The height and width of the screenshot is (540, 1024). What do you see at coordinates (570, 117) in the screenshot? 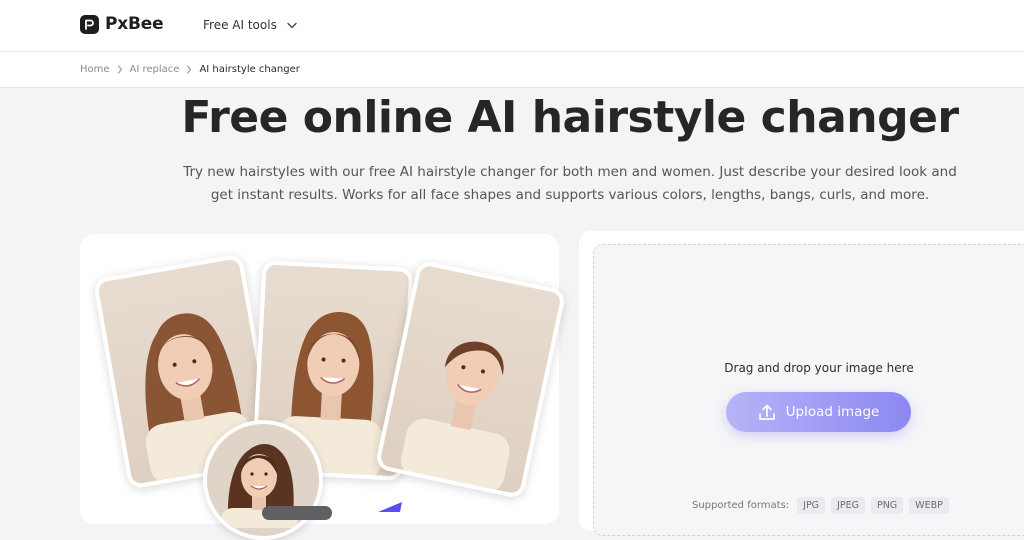
I see `page-title: Free online AI hairstyle changer` at bounding box center [570, 117].